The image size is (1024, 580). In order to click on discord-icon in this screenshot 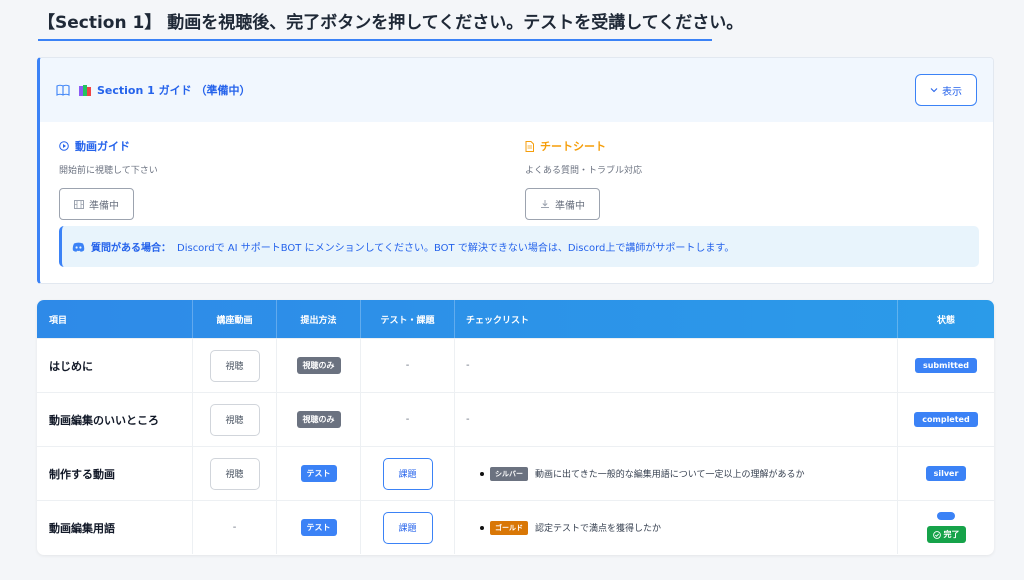, I will do `click(78, 247)`.